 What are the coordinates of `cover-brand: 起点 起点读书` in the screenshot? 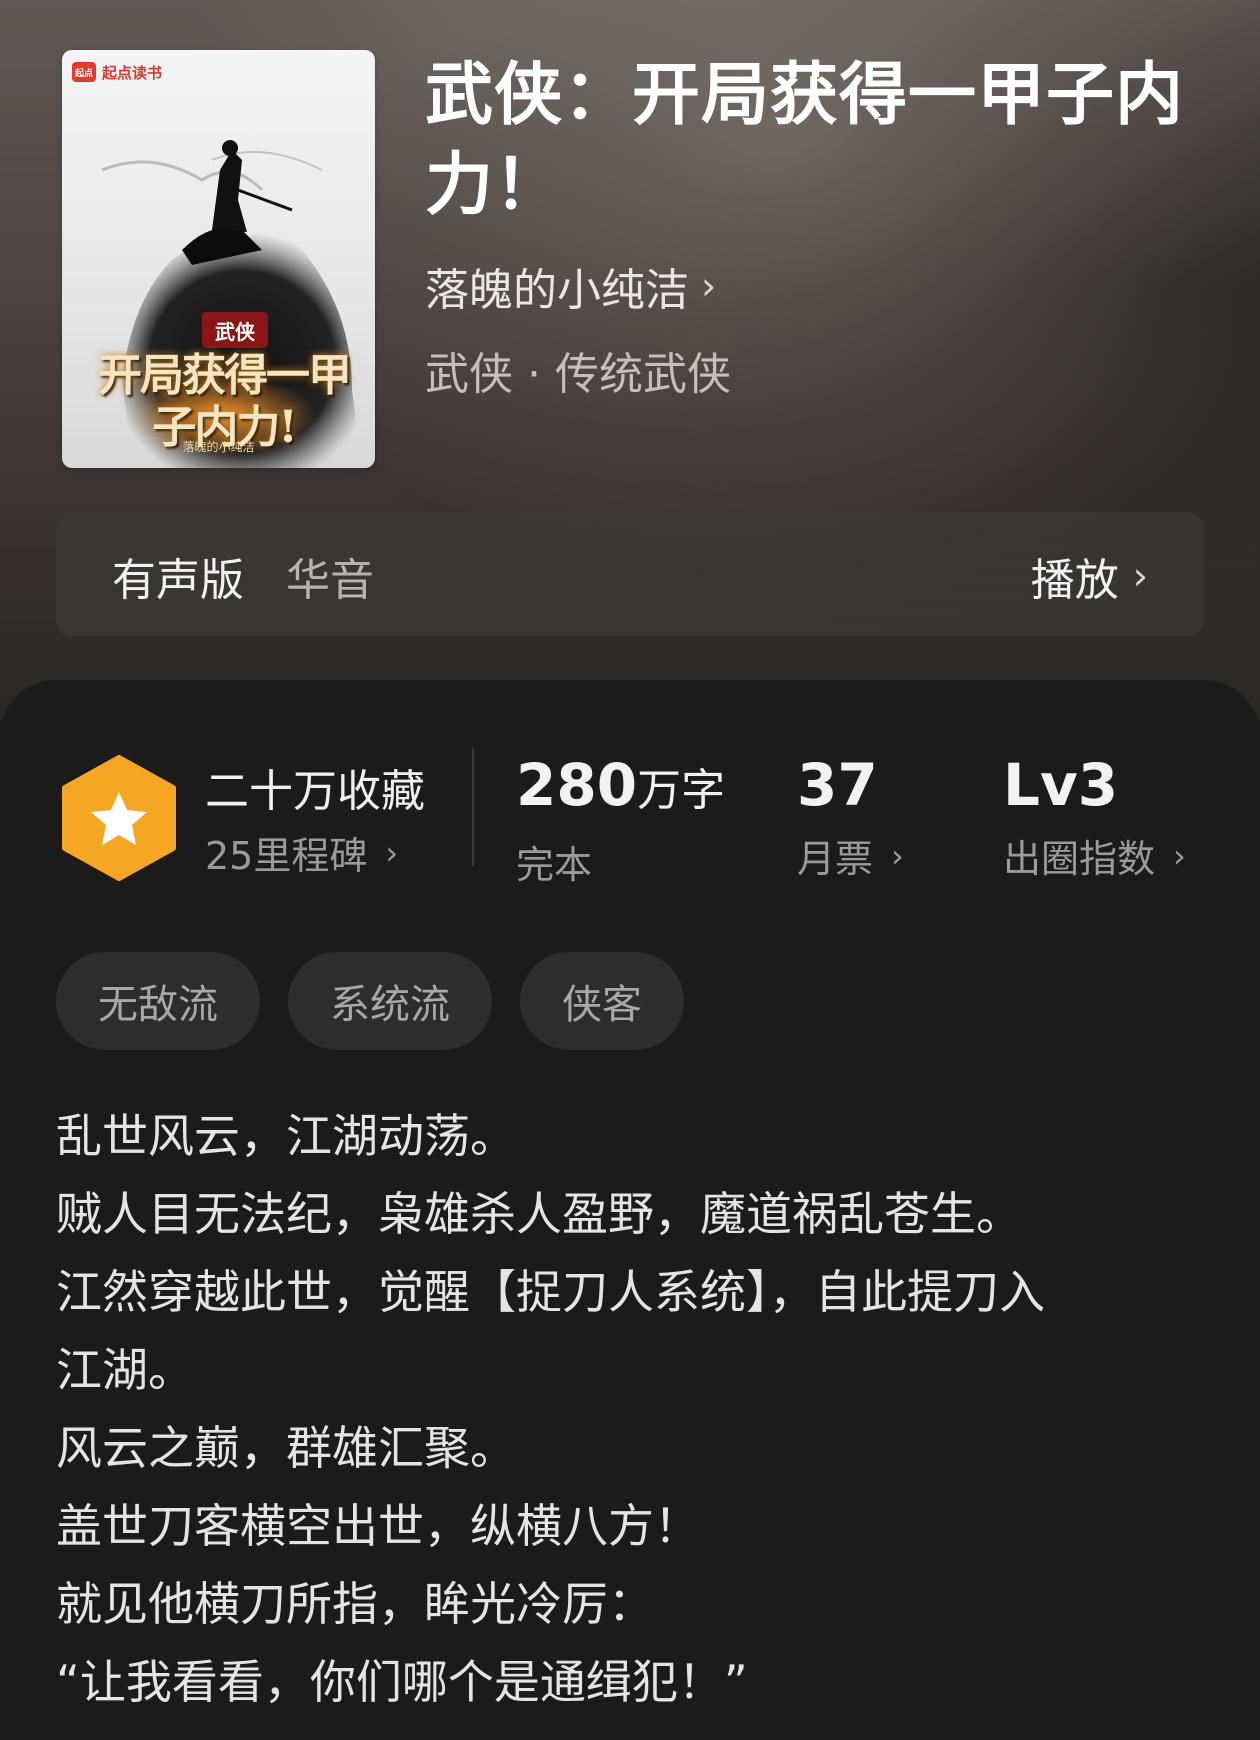 It's located at (117, 72).